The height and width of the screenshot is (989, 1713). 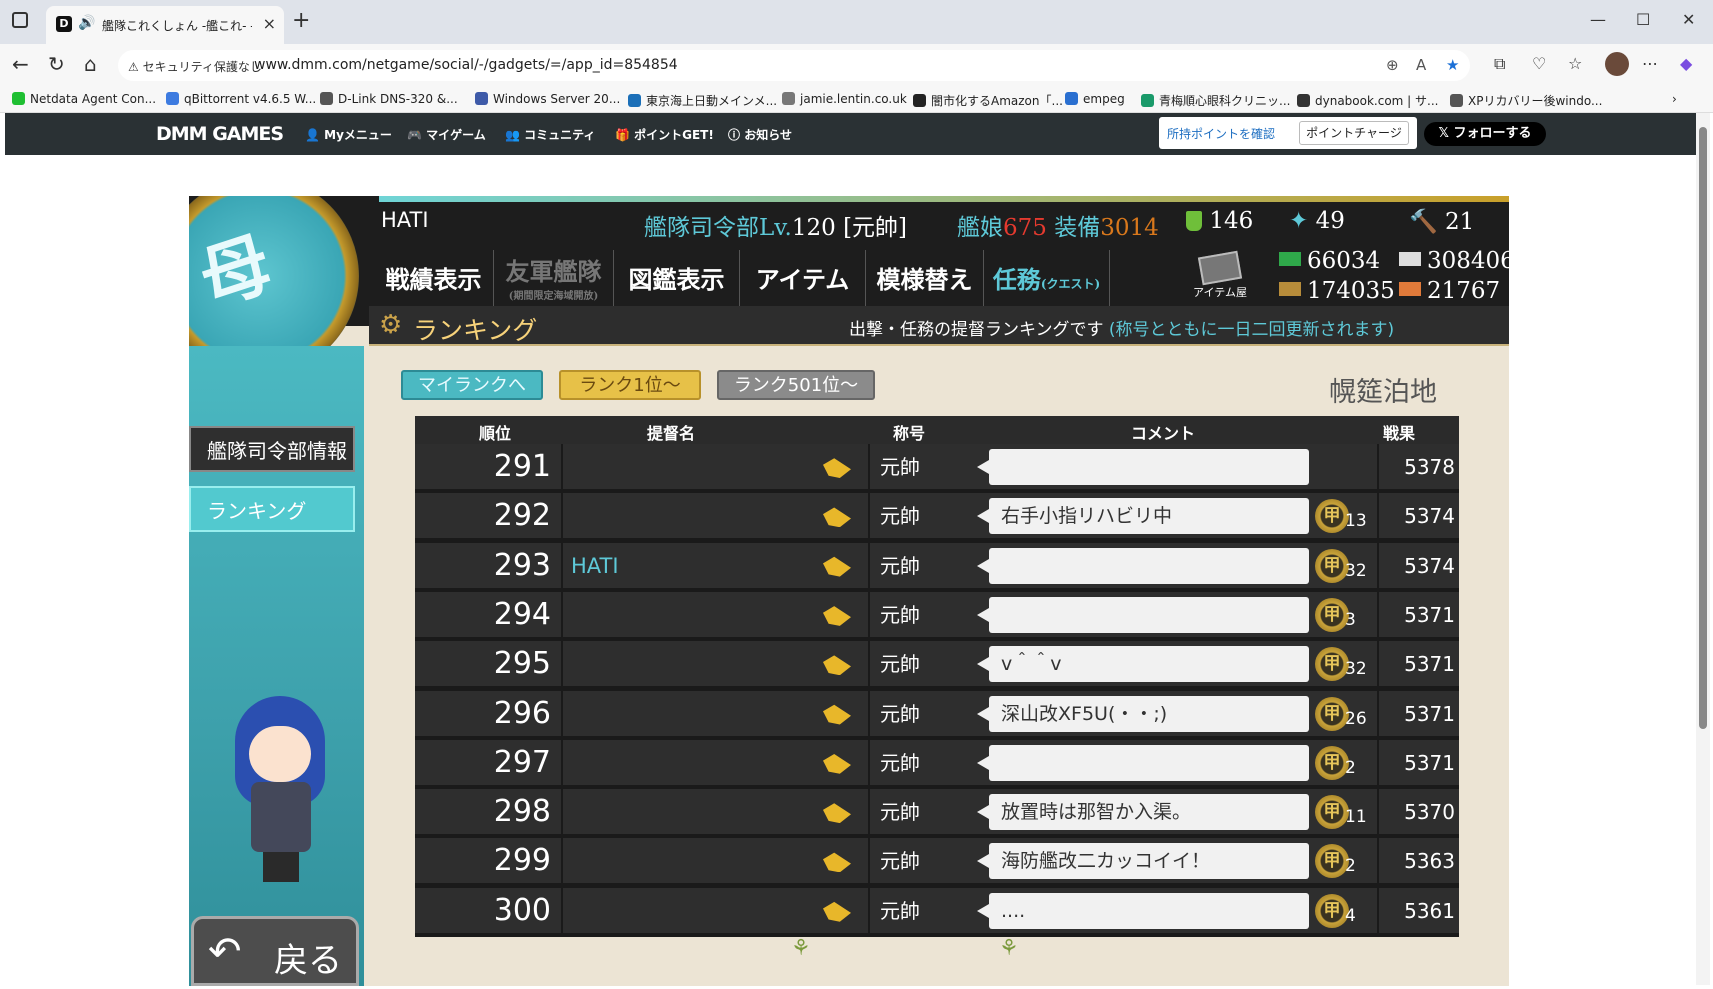 I want to click on profile-avatar, so click(x=1617, y=64).